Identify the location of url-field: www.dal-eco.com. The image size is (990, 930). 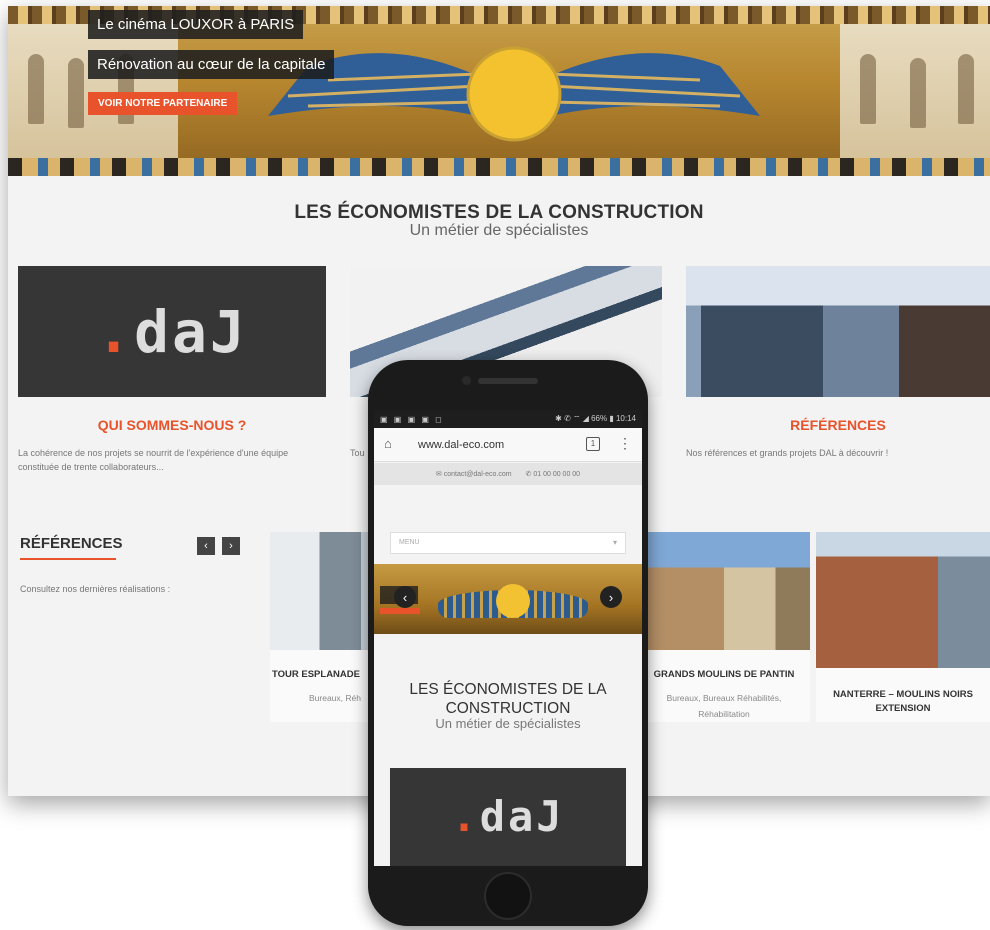
(461, 445).